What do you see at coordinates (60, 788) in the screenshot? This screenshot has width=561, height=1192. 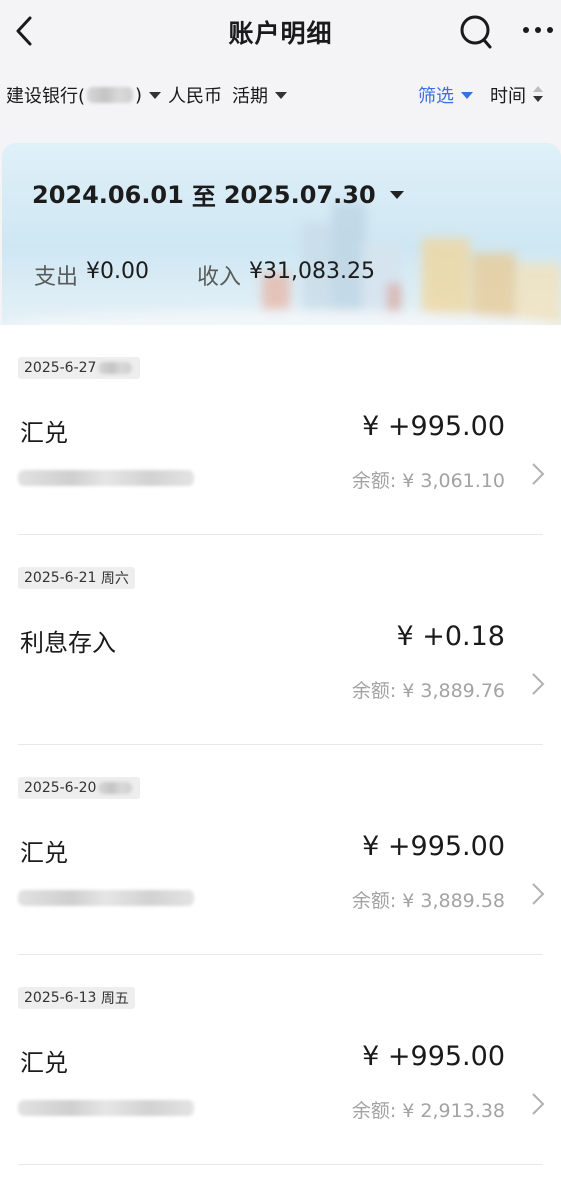 I see `transaction-date: 2025-6-20` at bounding box center [60, 788].